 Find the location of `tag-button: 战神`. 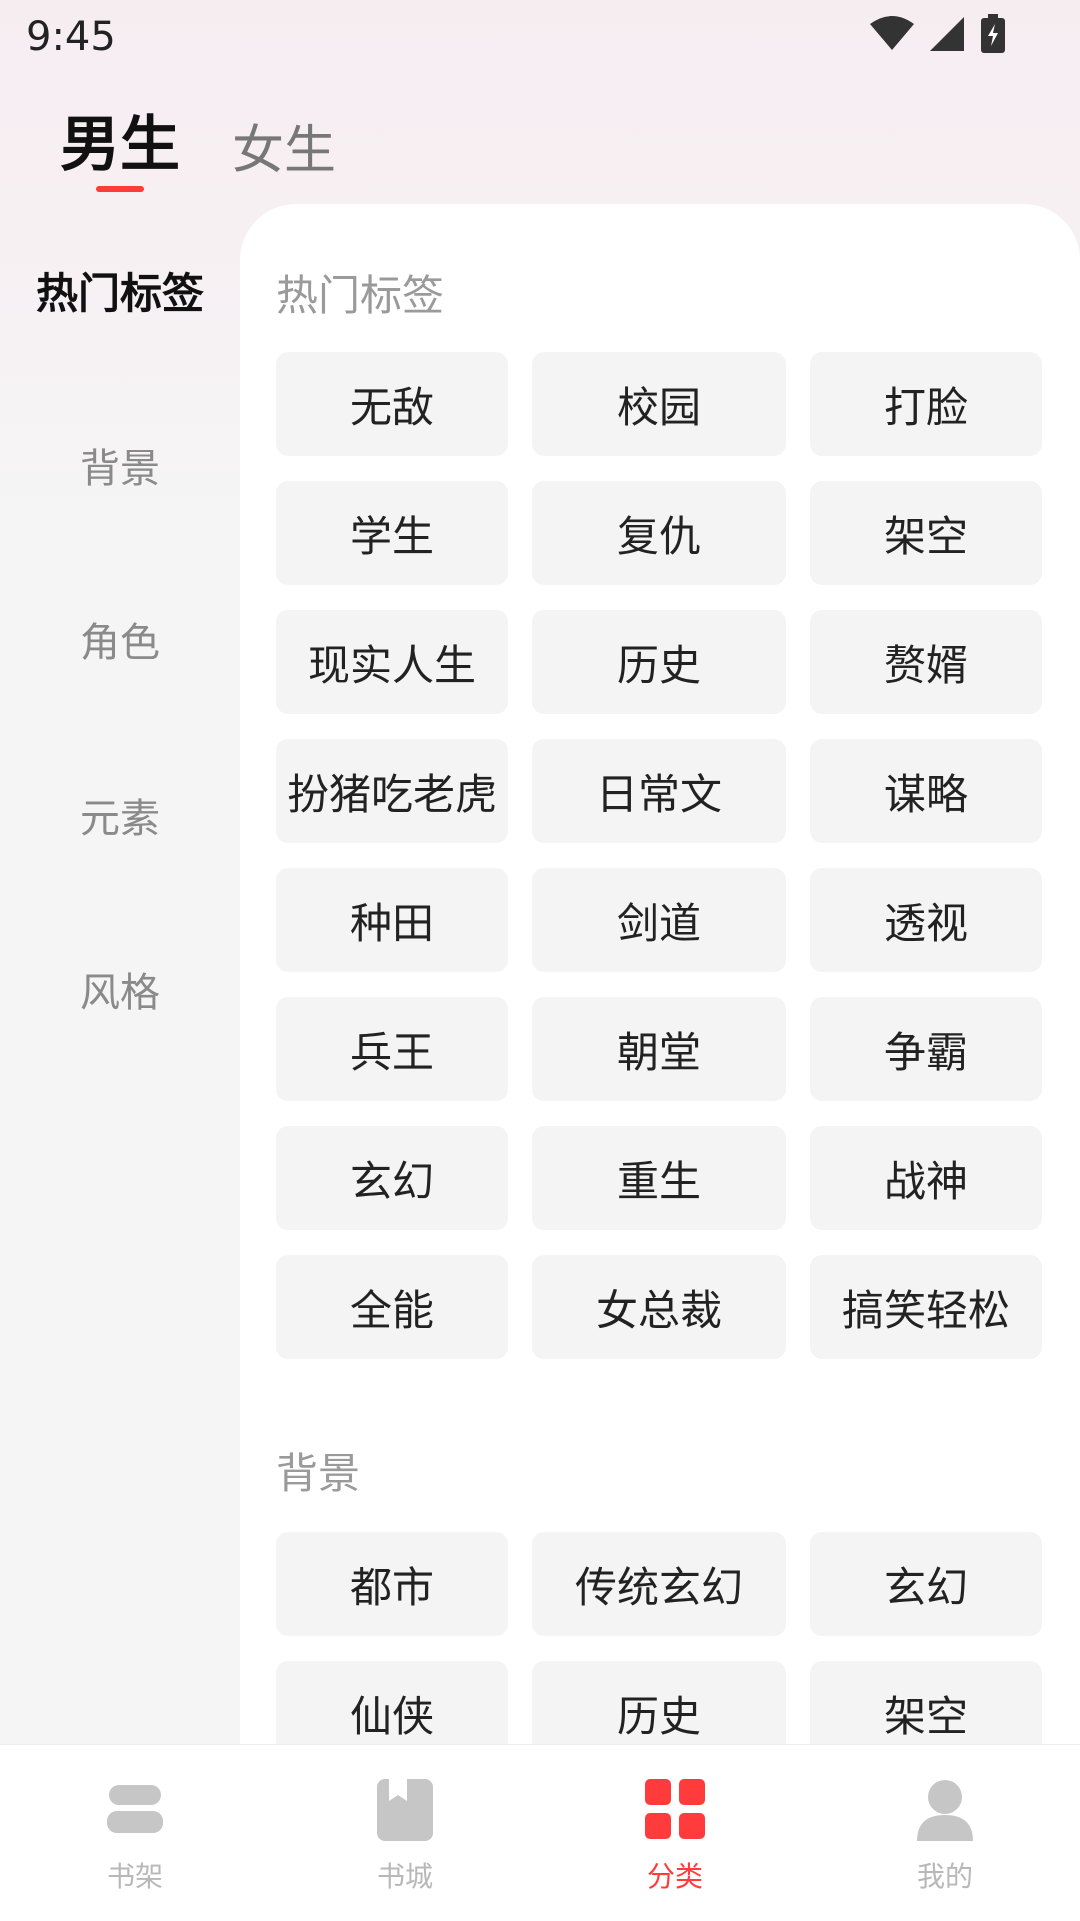

tag-button: 战神 is located at coordinates (926, 1178).